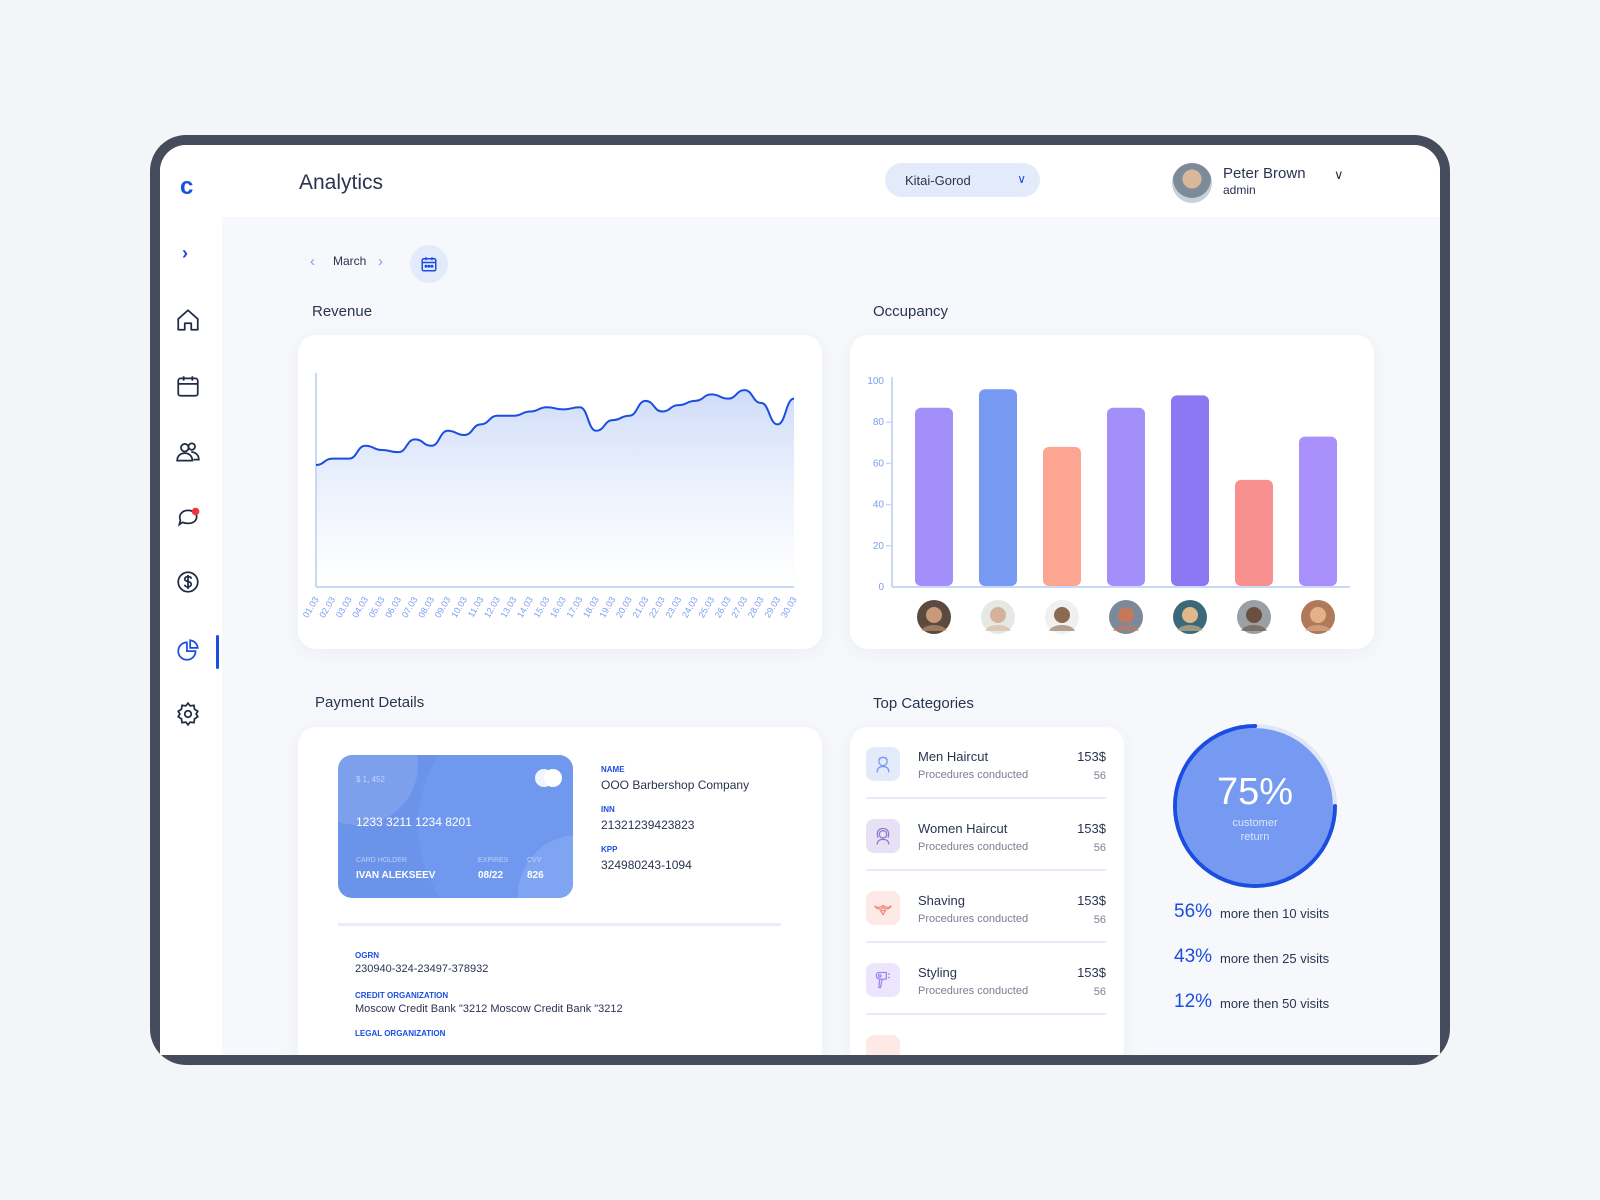 Image resolution: width=1600 pixels, height=1200 pixels. I want to click on pie-chart-icon, so click(188, 650).